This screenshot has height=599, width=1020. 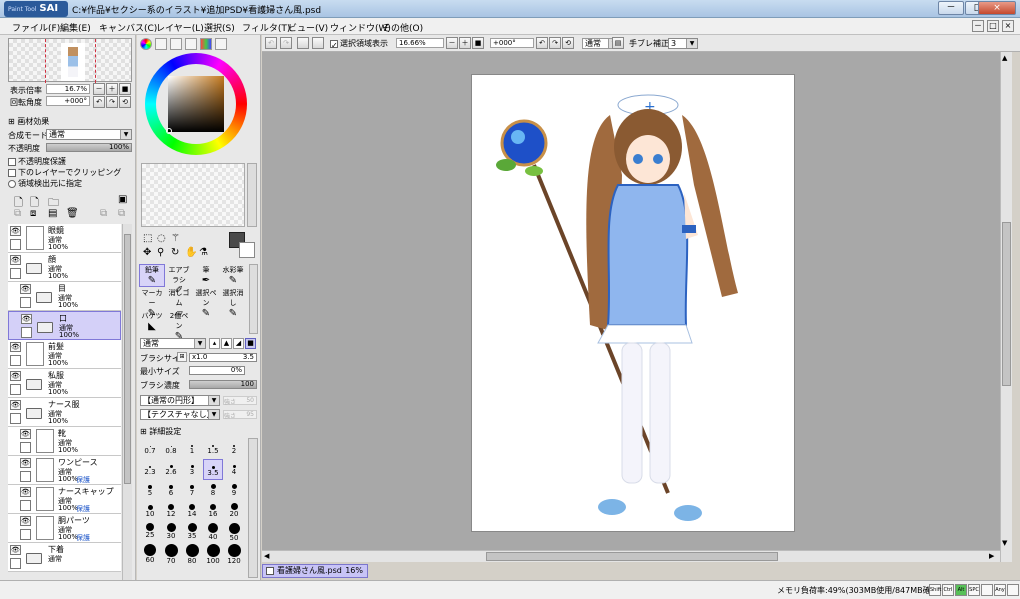 What do you see at coordinates (180, 27) in the screenshot?
I see `menu-layer: レイヤー(L)` at bounding box center [180, 27].